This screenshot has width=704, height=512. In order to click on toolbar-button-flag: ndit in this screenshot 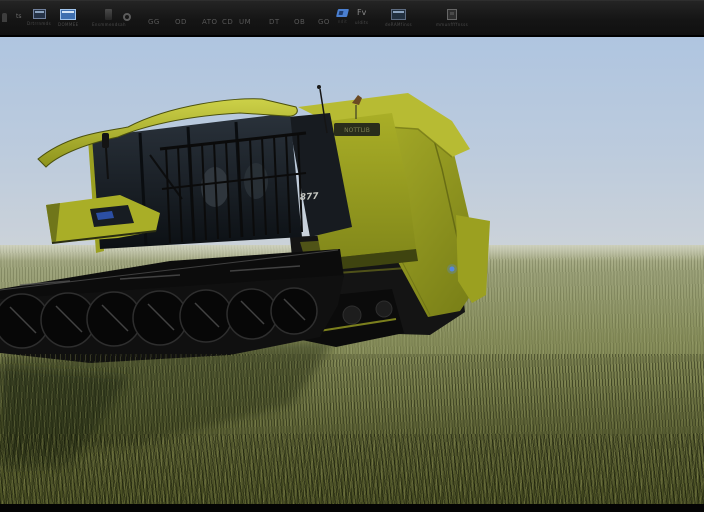, I will do `click(342, 16)`.